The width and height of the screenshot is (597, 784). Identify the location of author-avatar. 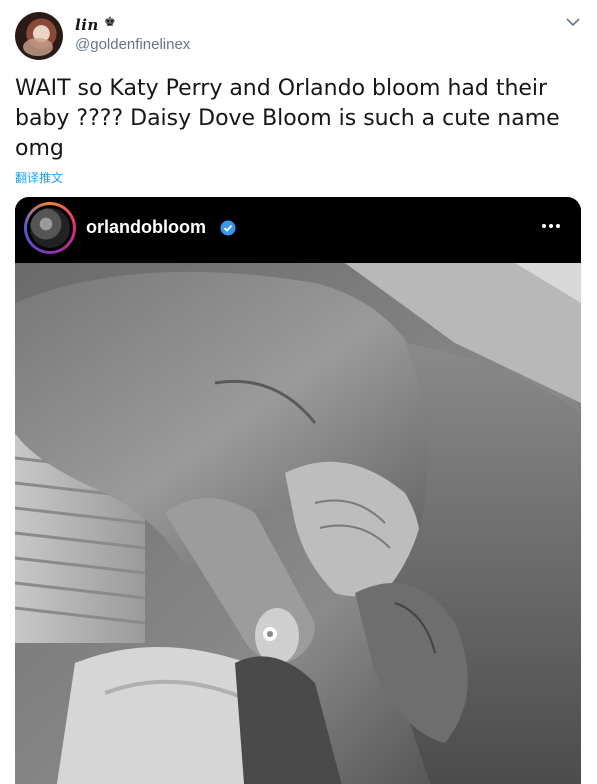
(39, 36).